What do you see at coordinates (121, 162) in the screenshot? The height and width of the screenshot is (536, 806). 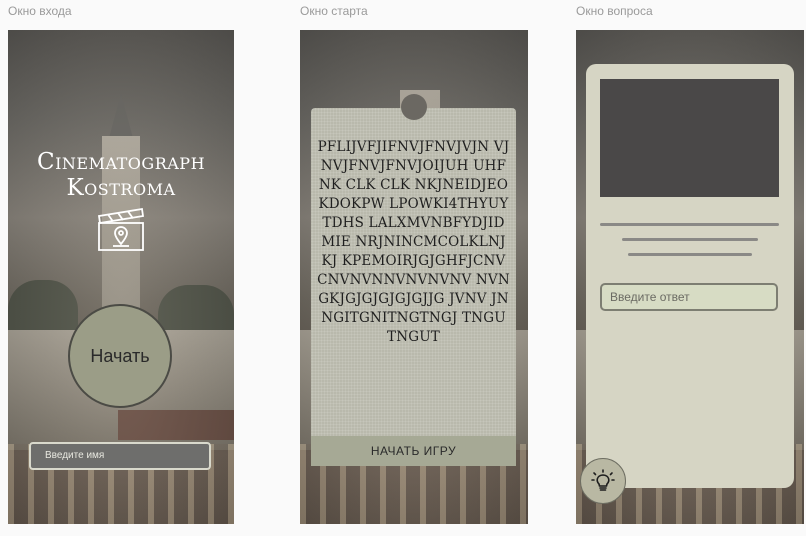 I see `app-title-line1: Cinematograph` at bounding box center [121, 162].